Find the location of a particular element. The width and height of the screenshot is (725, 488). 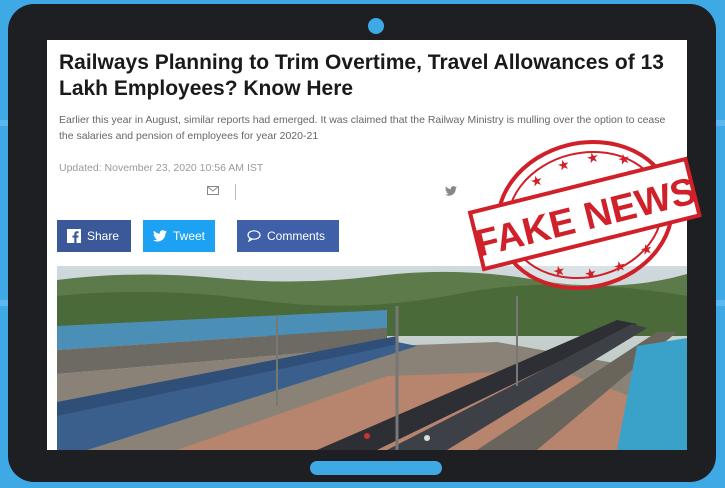

share-divider is located at coordinates (235, 192).